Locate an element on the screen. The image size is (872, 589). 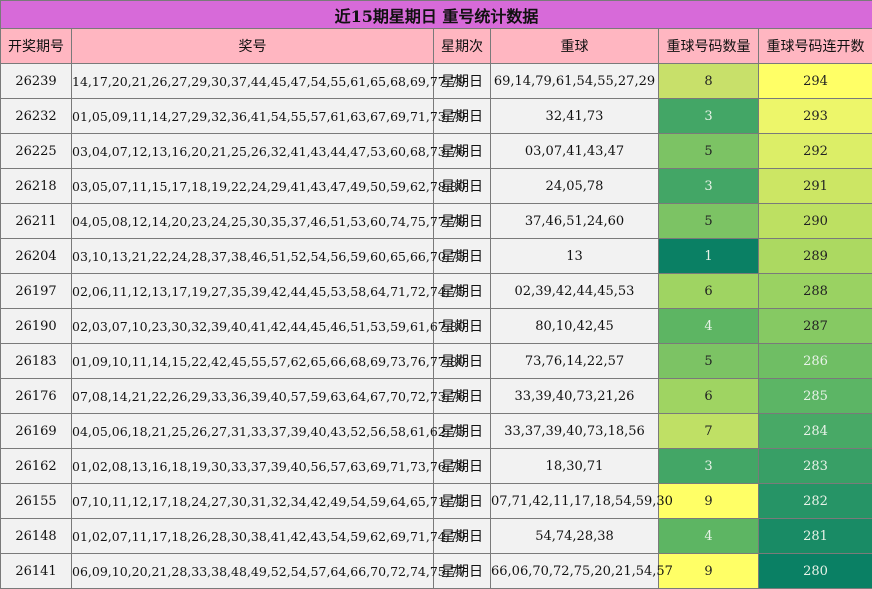
cell-issue: 26190 is located at coordinates (36, 326).